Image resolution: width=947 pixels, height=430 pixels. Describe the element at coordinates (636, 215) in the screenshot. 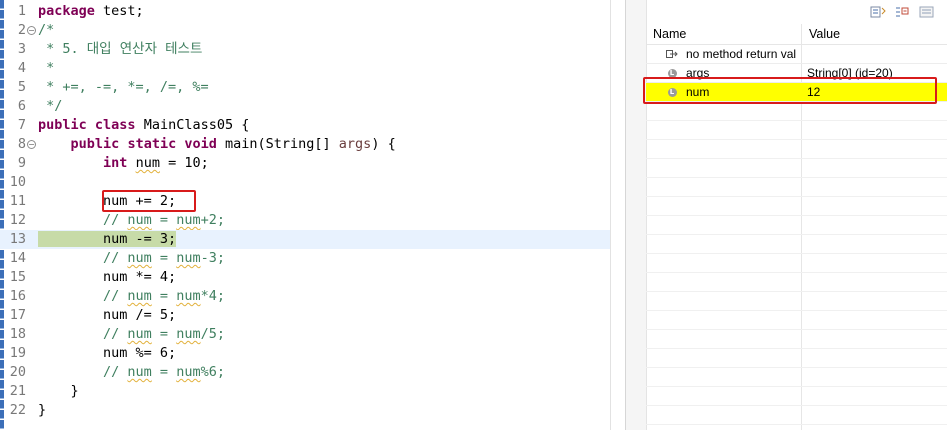

I see `variables-view-left-gutter` at that location.